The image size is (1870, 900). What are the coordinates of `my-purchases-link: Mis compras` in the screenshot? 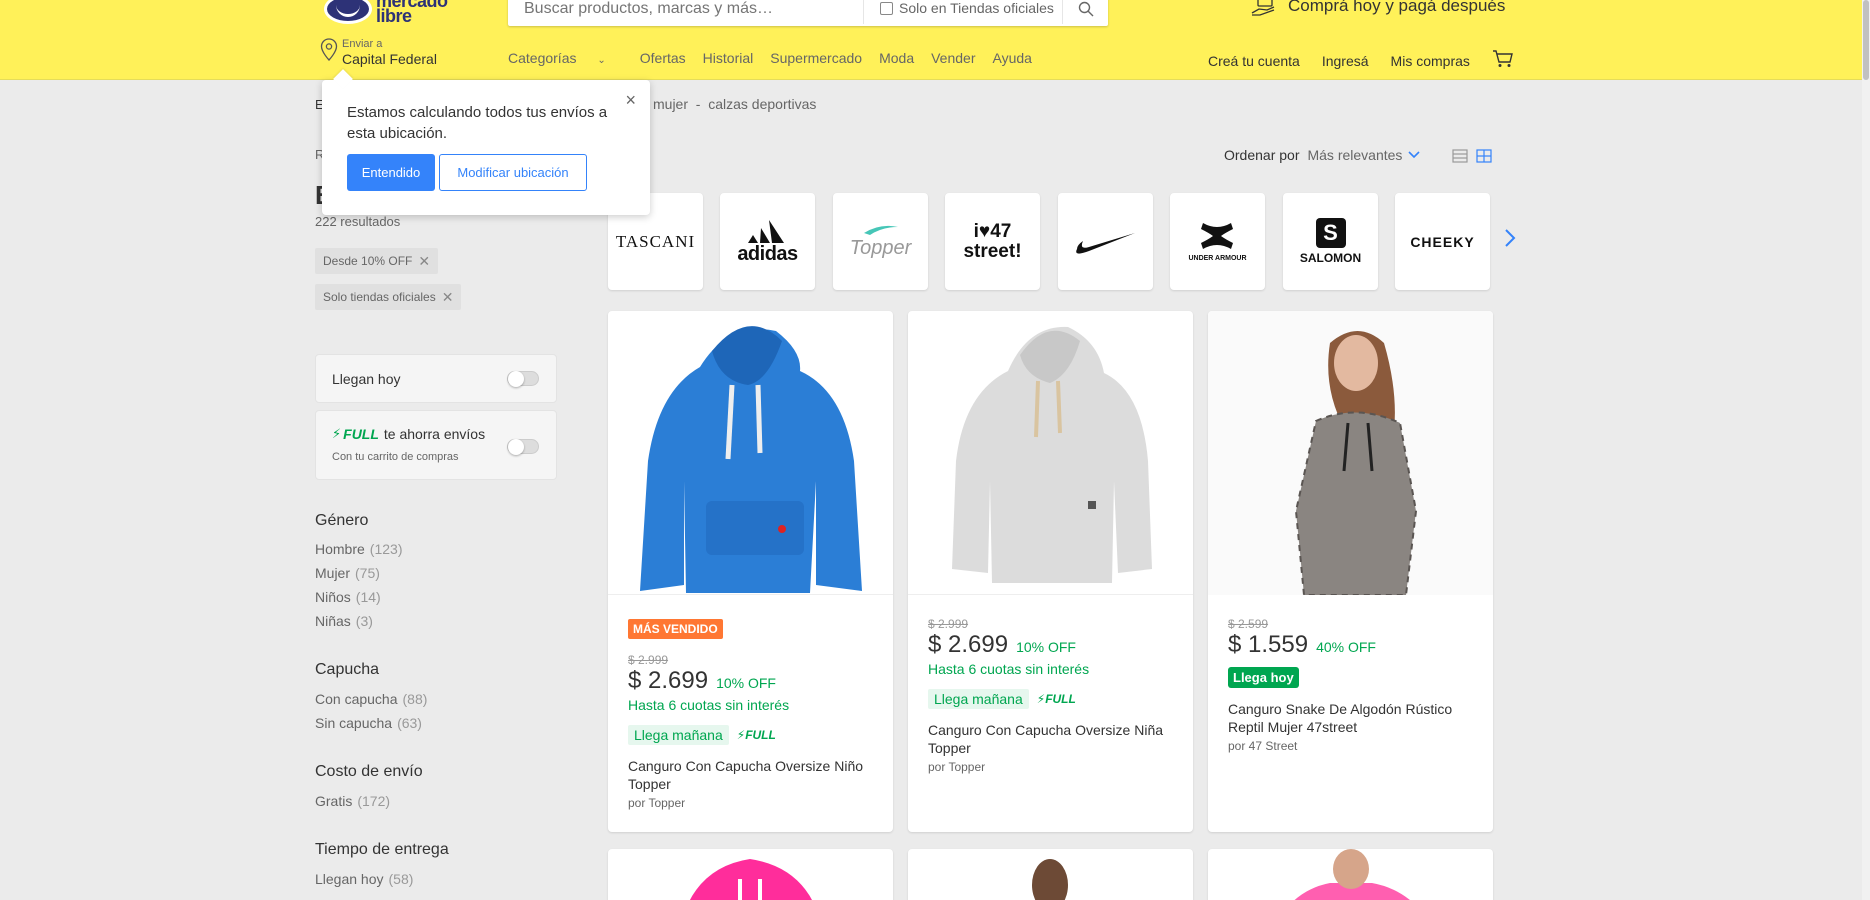 It's located at (1430, 61).